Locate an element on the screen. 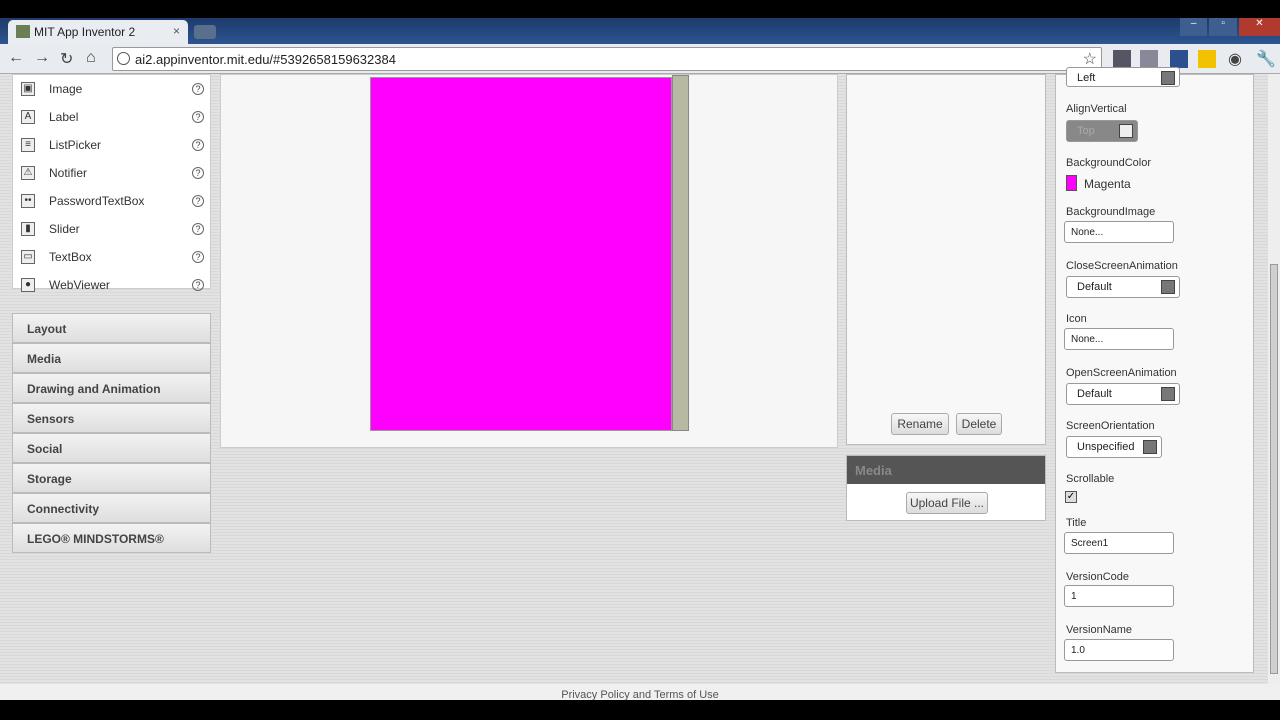 The height and width of the screenshot is (720, 1280). palette-item-passwordtextbox: •• PasswordTextBox? is located at coordinates (111, 201).